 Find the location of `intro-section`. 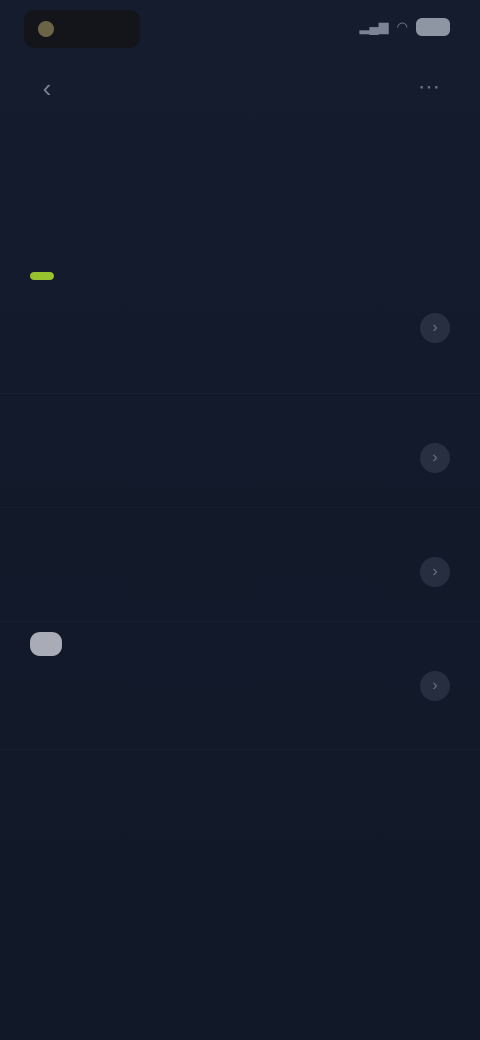

intro-section is located at coordinates (233, 151).